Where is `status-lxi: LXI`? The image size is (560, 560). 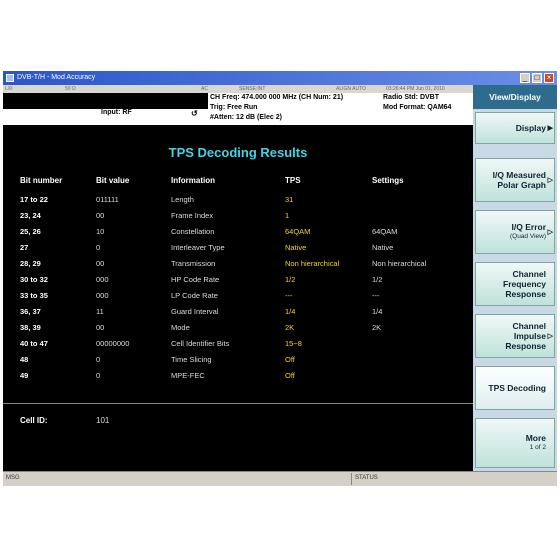
status-lxi: LXI is located at coordinates (9, 89).